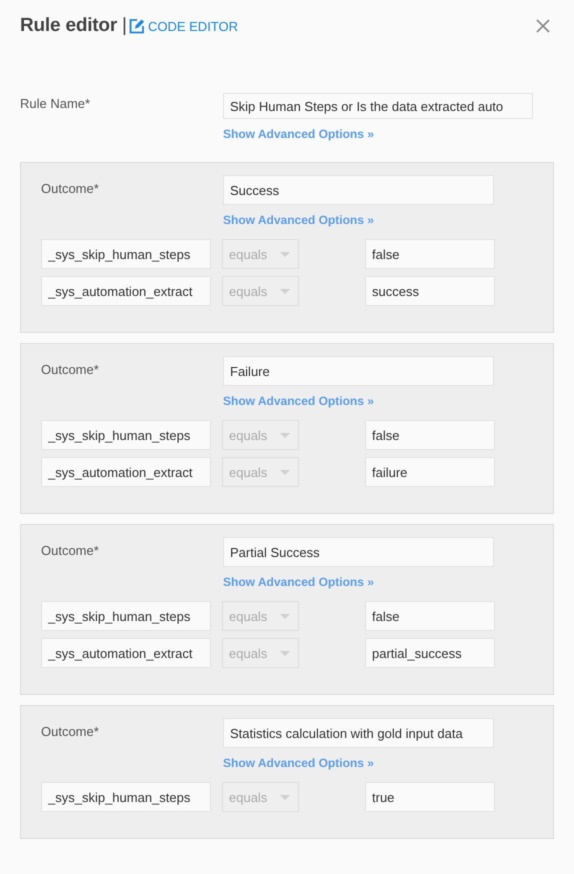 The width and height of the screenshot is (574, 874). What do you see at coordinates (358, 371) in the screenshot?
I see `outcome-field: Failure` at bounding box center [358, 371].